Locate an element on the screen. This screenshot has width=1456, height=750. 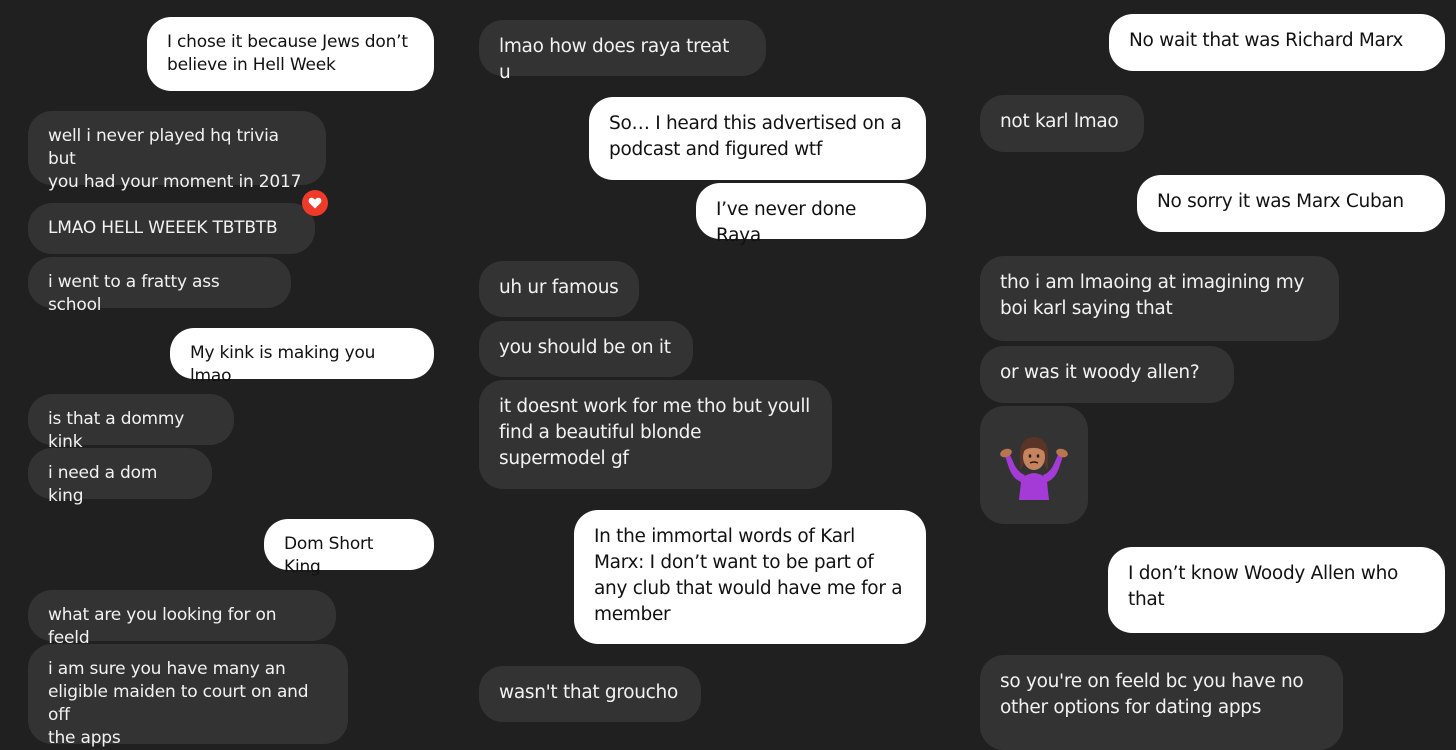
message-bubble: i went to a fratty ass school is located at coordinates (159, 286).